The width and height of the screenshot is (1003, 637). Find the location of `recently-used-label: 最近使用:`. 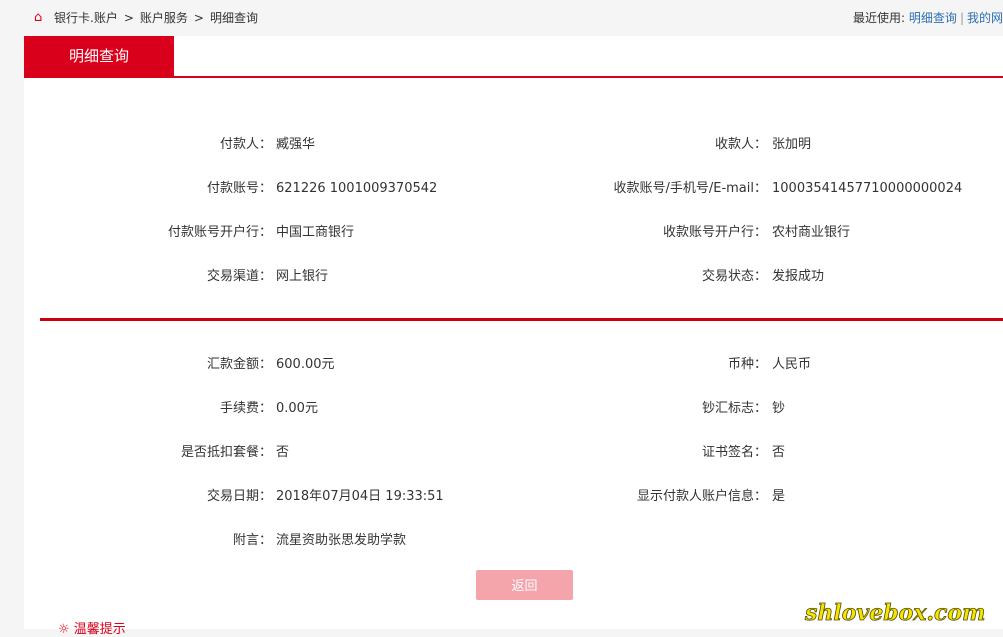

recently-used-label: 最近使用: is located at coordinates (879, 18).